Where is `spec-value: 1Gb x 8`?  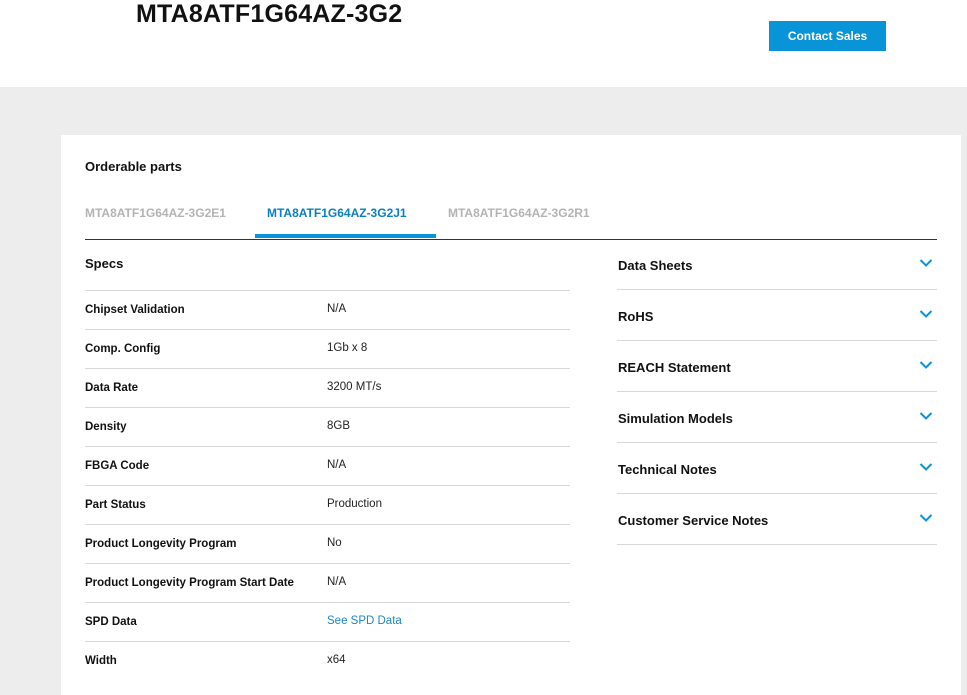 spec-value: 1Gb x 8 is located at coordinates (347, 348).